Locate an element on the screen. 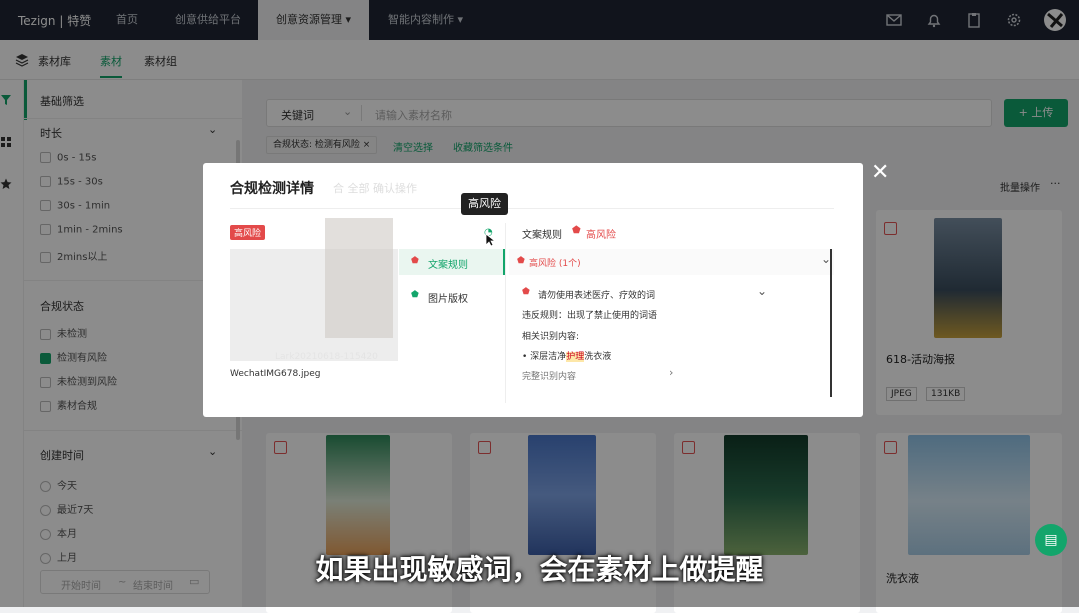 Image resolution: width=1079 pixels, height=613 pixels. rule-header: 文案规则 is located at coordinates (542, 235).